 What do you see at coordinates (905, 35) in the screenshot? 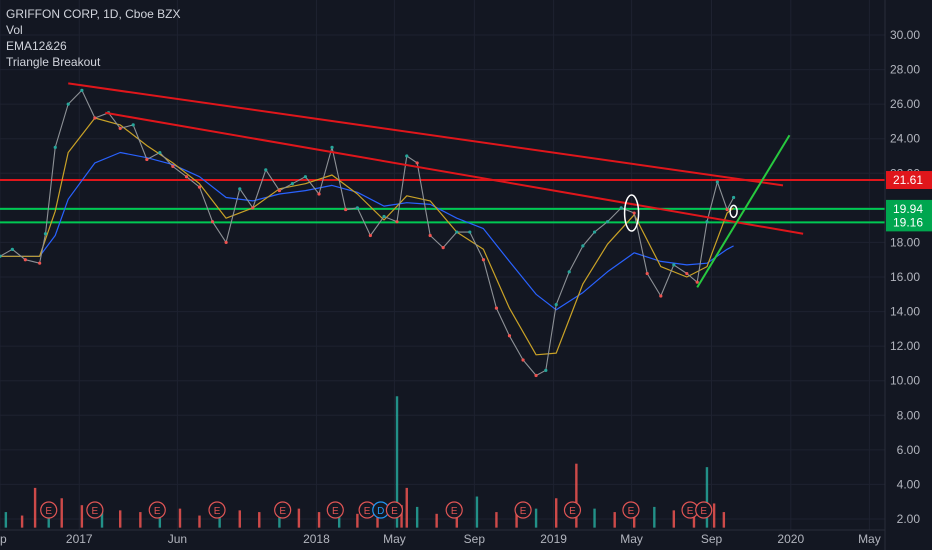
I see `y-tick-label: 30.00` at bounding box center [905, 35].